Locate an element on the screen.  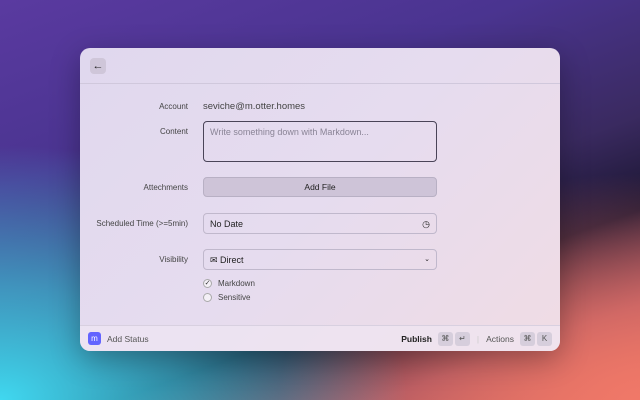
attachments-label: Attechments is located at coordinates (165, 187).